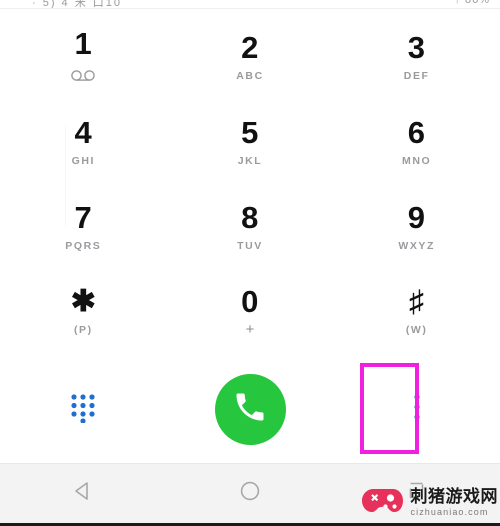  I want to click on recents-square-icon, so click(417, 493).